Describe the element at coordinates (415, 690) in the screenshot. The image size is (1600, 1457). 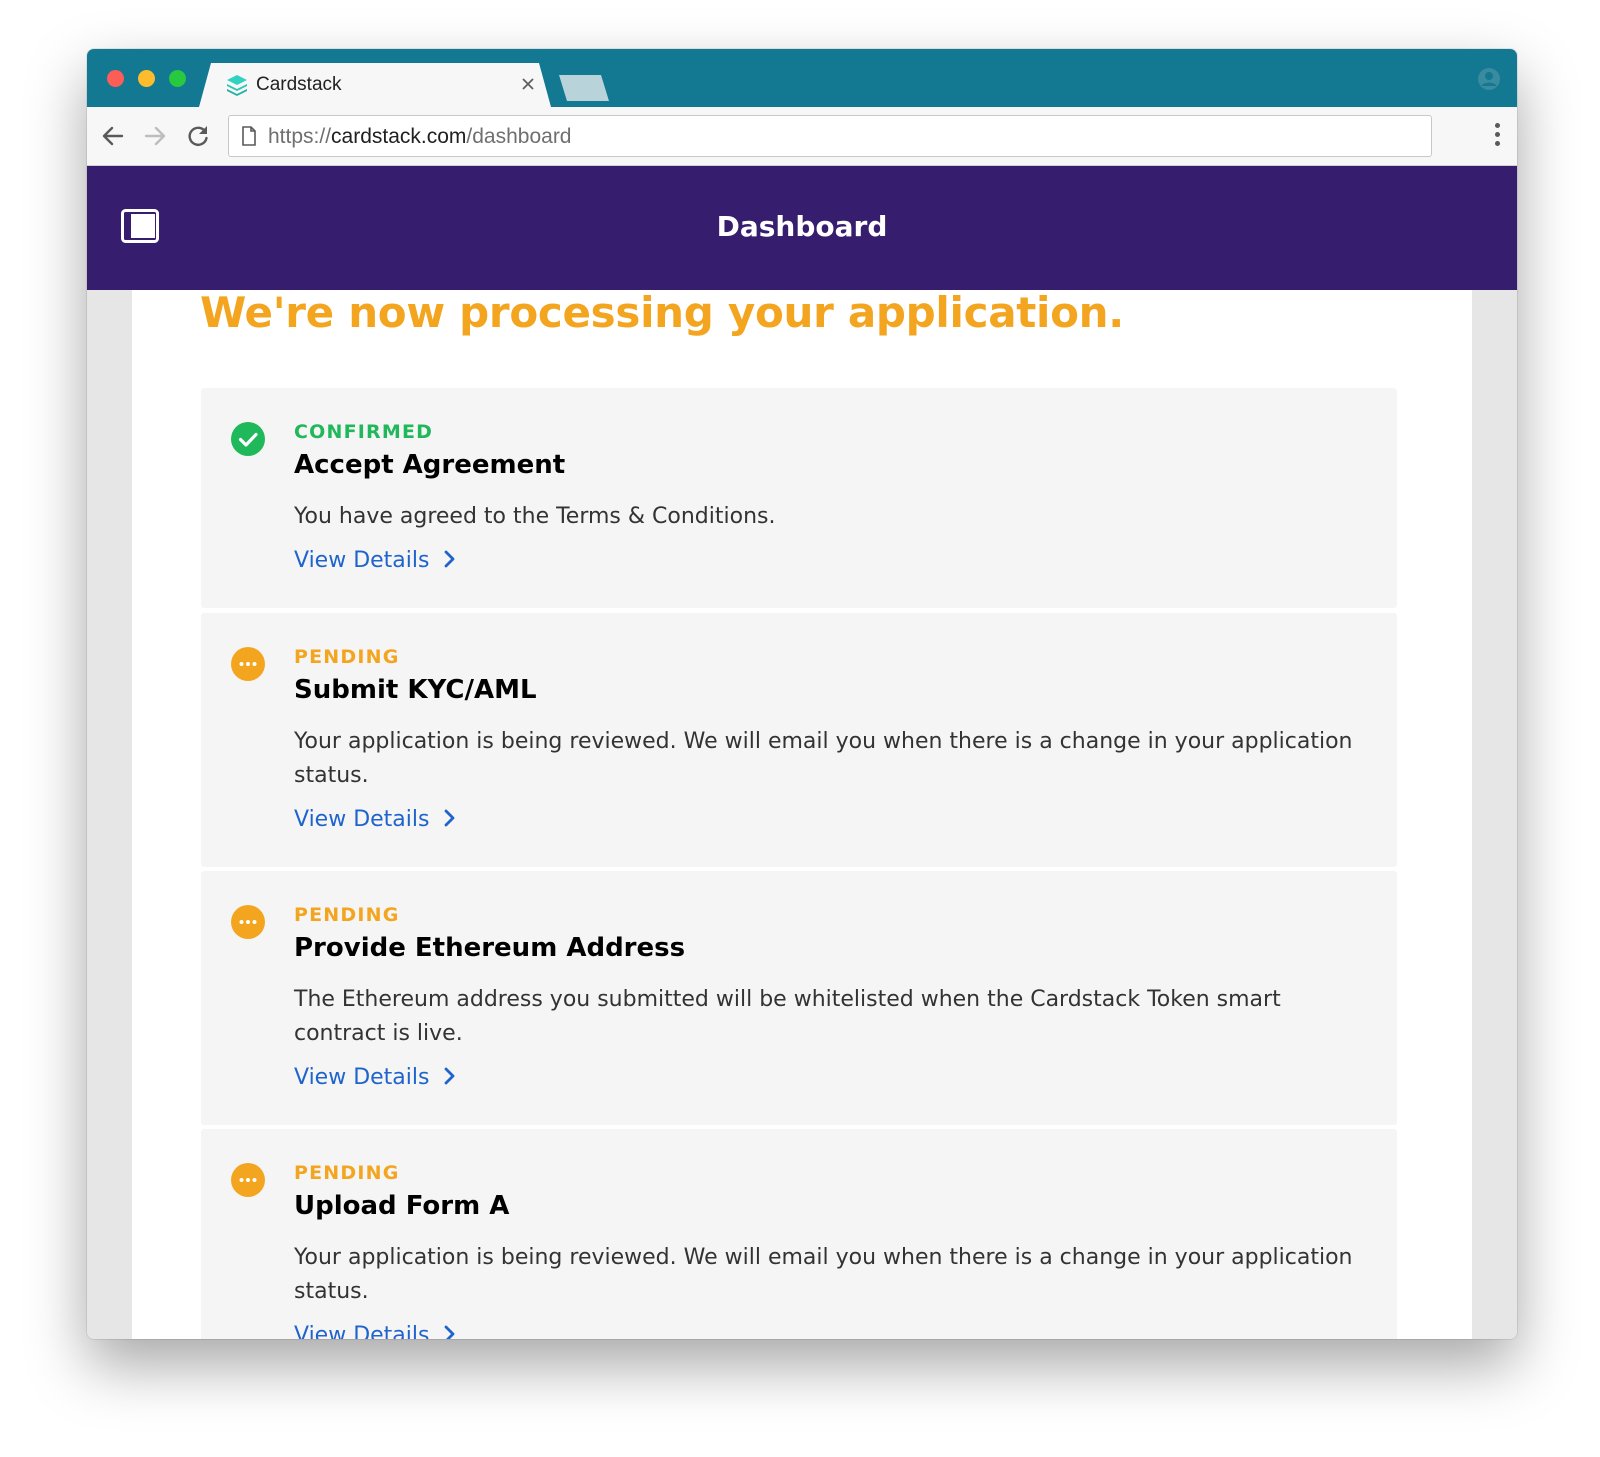
I see `card-title: Submit KYC/AML` at that location.